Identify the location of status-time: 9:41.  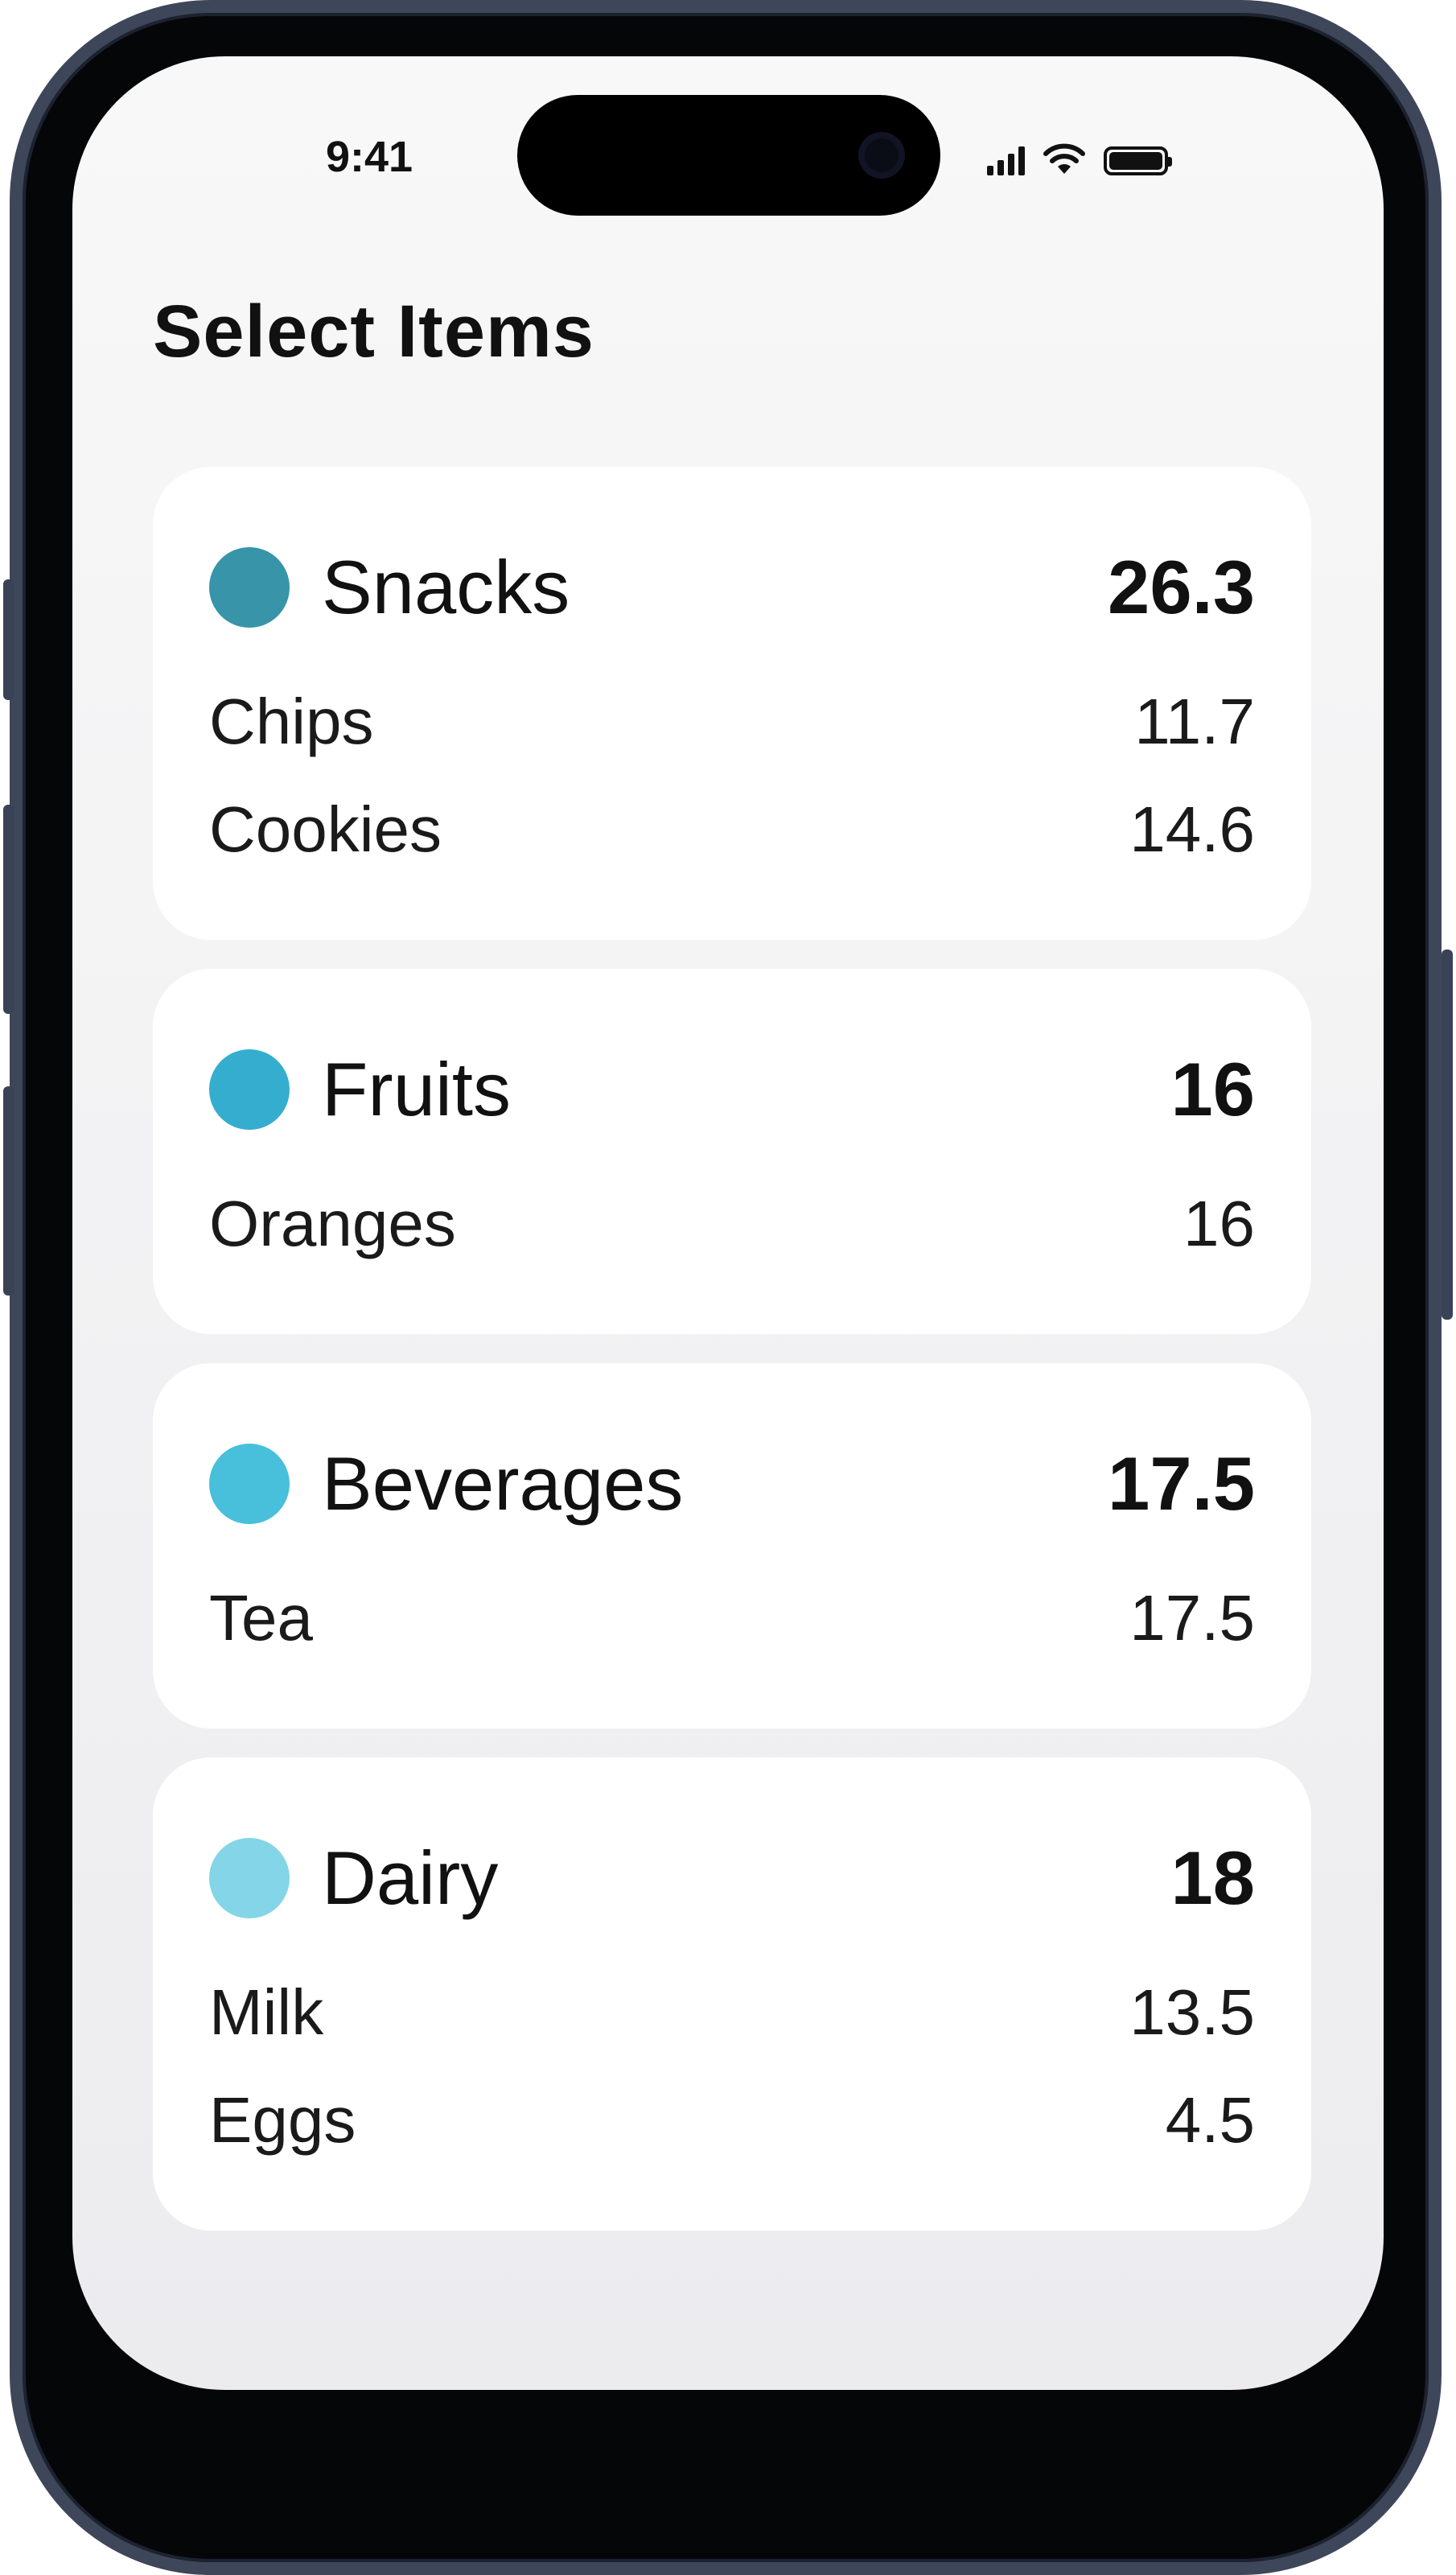
(369, 157).